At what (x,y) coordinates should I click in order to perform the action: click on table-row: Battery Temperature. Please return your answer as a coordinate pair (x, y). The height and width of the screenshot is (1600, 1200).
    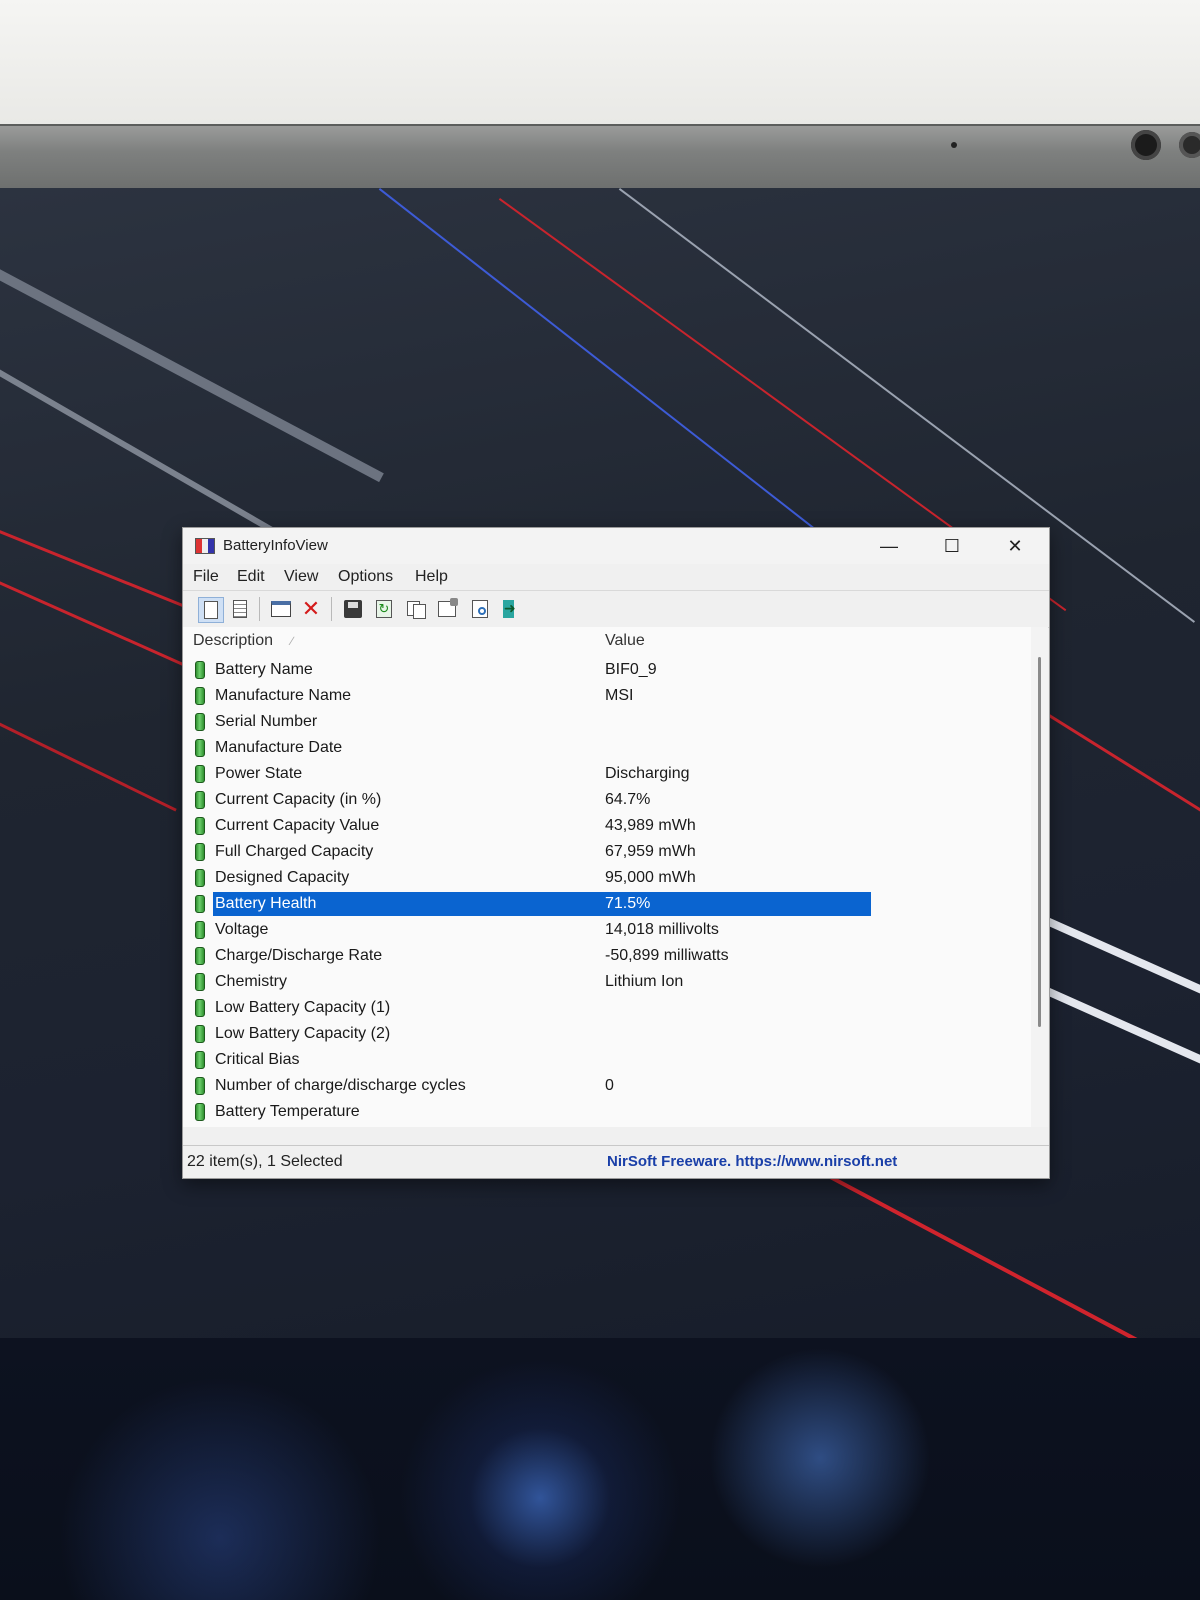
    Looking at the image, I should click on (607, 1112).